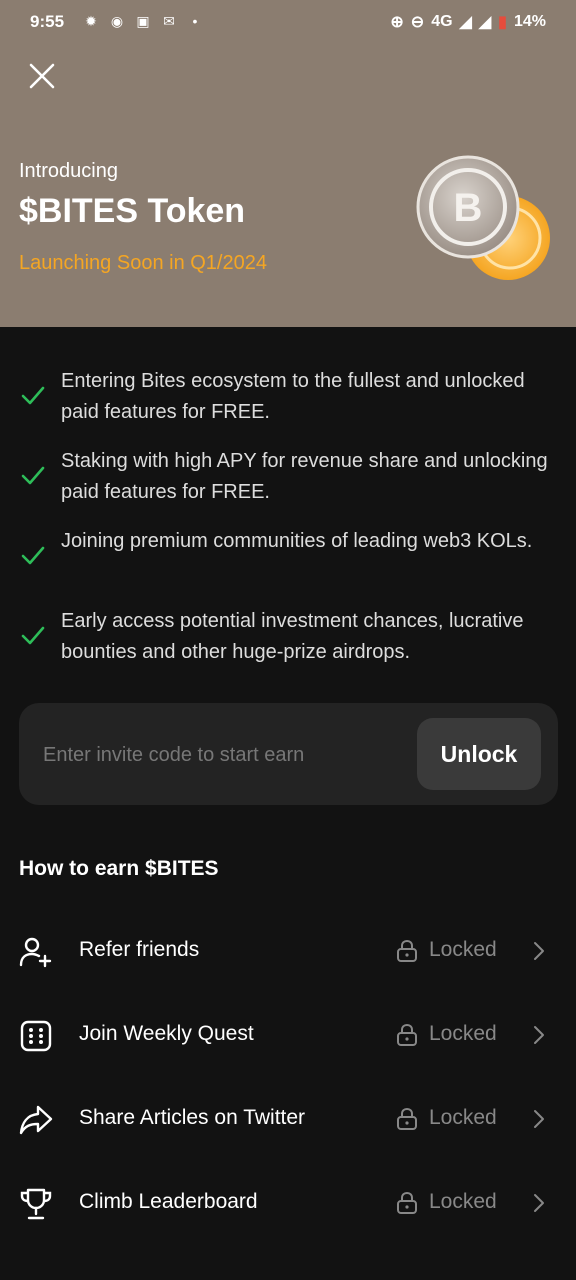 The image size is (576, 1280). Describe the element at coordinates (68, 171) in the screenshot. I see `intro-text: Introducing` at that location.